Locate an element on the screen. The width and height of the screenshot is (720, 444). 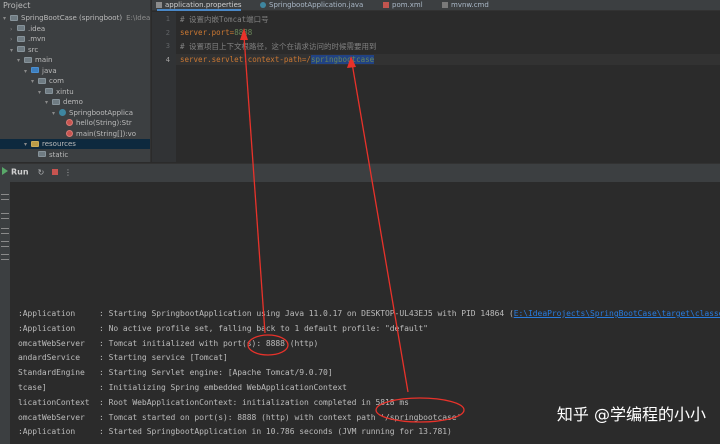
log-source: andardService is located at coordinates (59, 358).